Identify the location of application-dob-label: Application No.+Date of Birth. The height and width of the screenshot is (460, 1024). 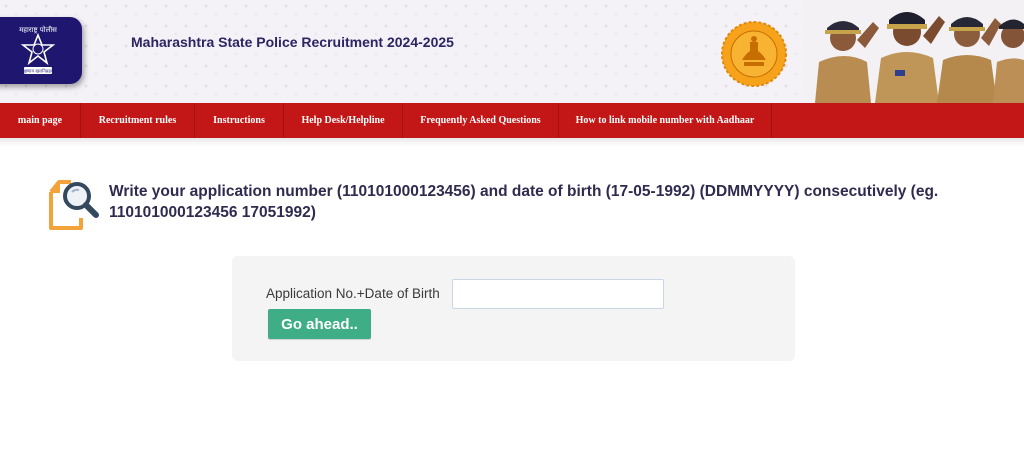
(353, 293).